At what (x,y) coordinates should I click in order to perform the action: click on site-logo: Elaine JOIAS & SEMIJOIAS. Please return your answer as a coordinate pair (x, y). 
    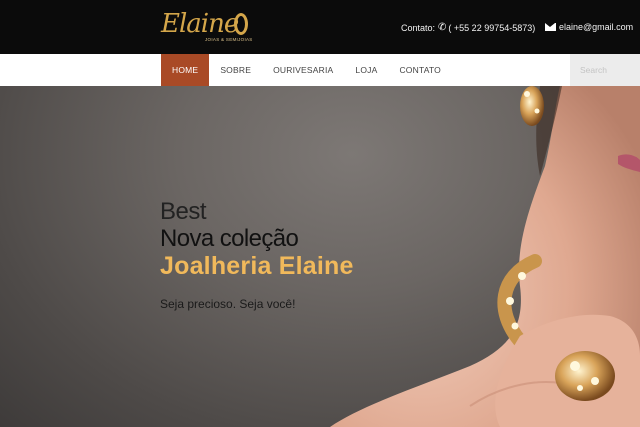
    Looking at the image, I should click on (207, 27).